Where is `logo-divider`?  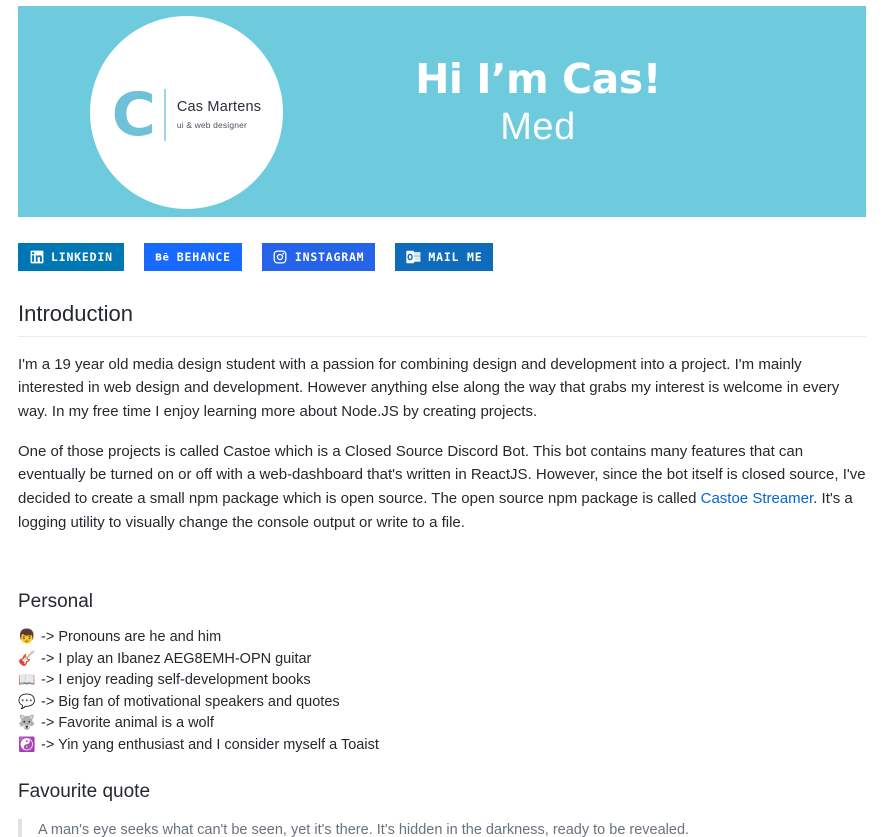
logo-divider is located at coordinates (164, 114).